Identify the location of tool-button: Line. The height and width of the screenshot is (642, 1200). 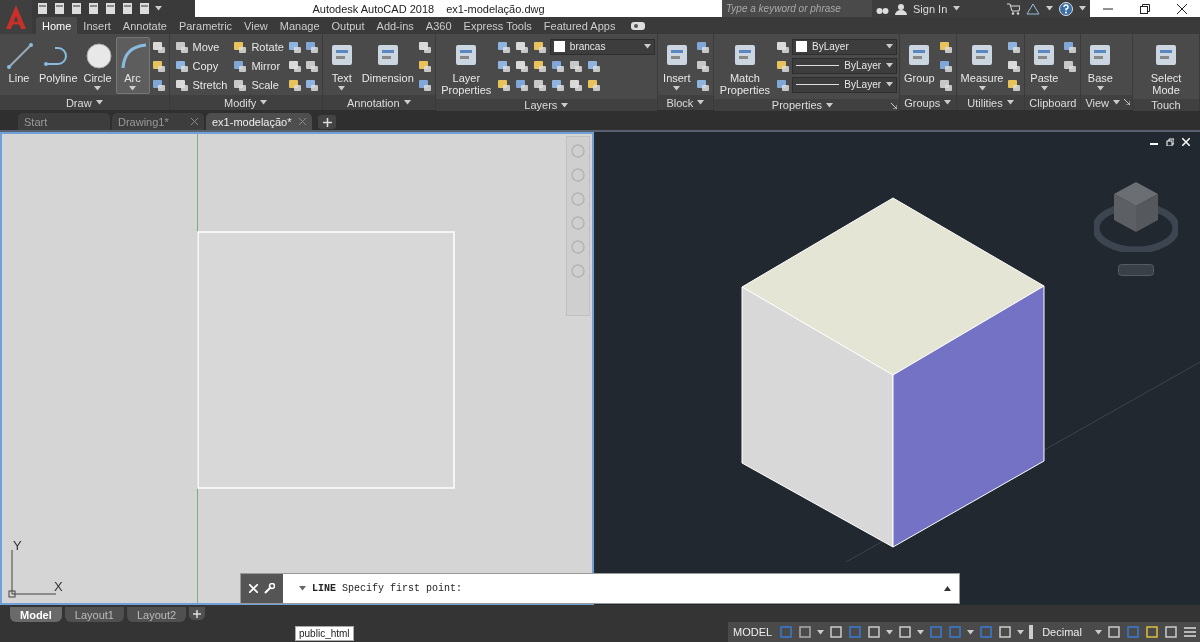
(19, 62).